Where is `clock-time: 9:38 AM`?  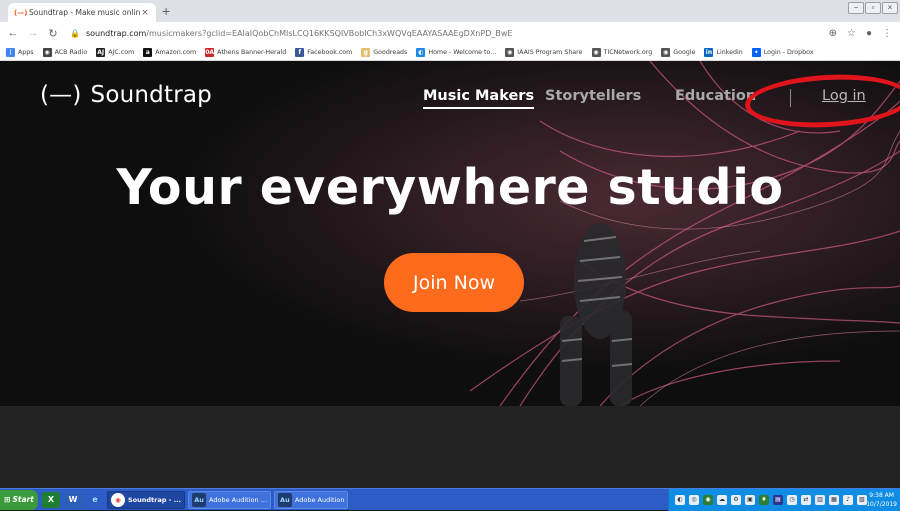
clock-time: 9:38 AM is located at coordinates (881, 495).